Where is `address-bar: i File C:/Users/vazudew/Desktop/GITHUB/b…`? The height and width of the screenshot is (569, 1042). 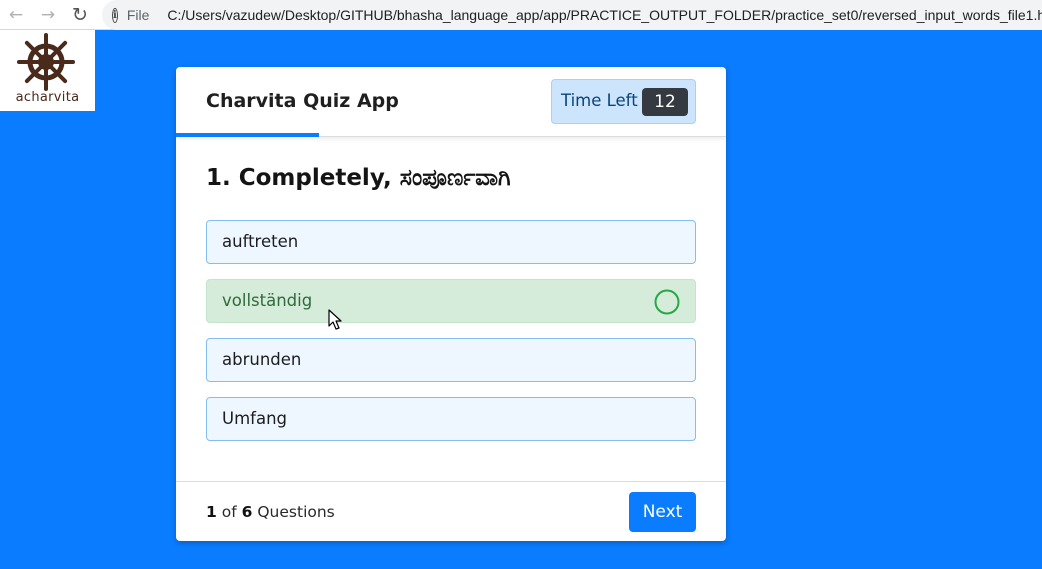 address-bar: i File C:/Users/vazudew/Desktop/GITHUB/b… is located at coordinates (572, 15).